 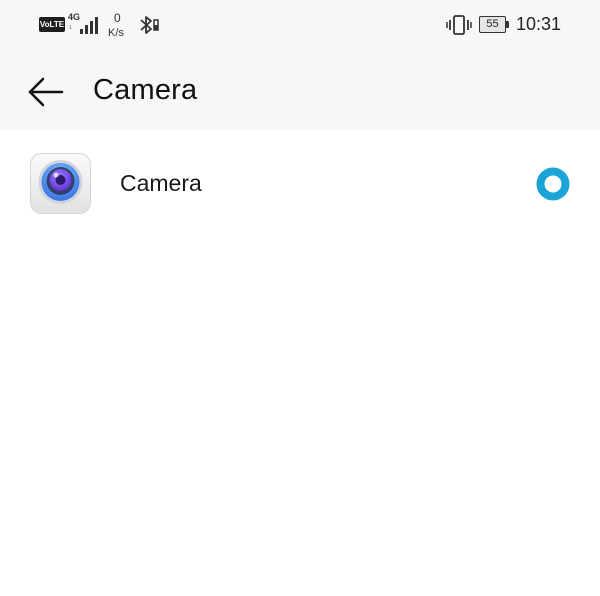 I want to click on bluetooth-icon, so click(x=149, y=25).